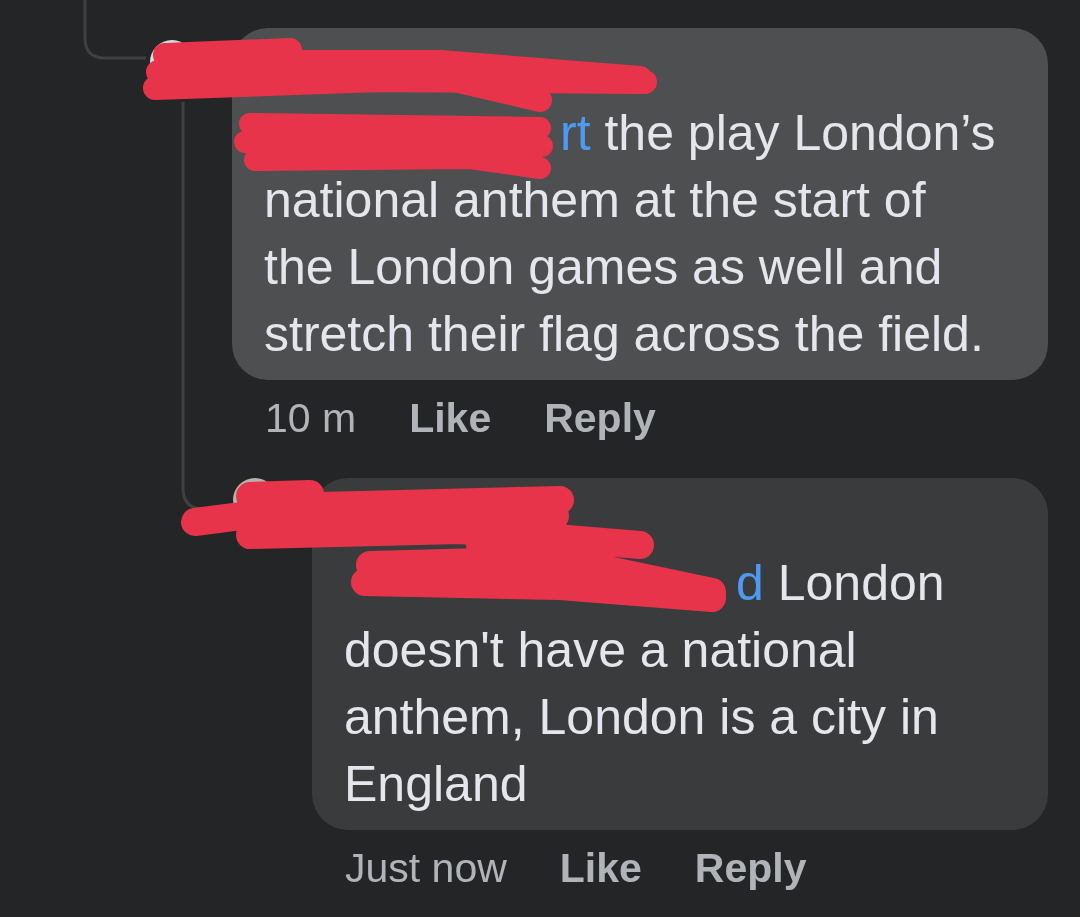  Describe the element at coordinates (426, 868) in the screenshot. I see `comment-time: Just now` at that location.